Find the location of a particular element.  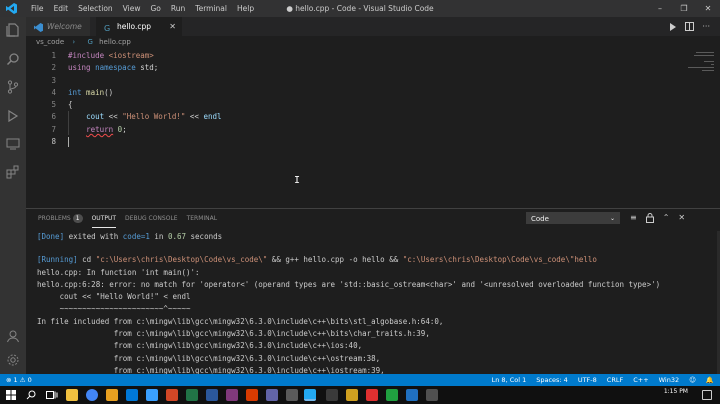

chevron-down-icon: ⌄ is located at coordinates (612, 218).